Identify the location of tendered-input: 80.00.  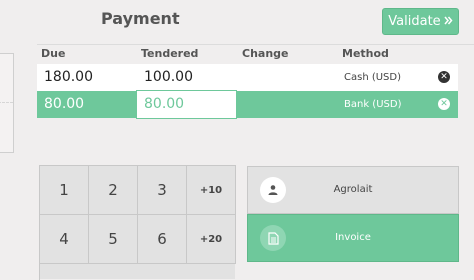
(186, 104).